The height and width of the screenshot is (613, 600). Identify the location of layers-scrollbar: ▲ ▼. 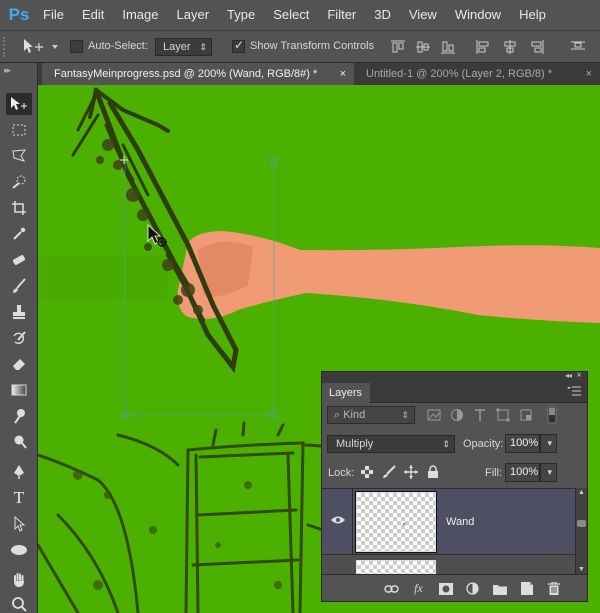
(581, 531).